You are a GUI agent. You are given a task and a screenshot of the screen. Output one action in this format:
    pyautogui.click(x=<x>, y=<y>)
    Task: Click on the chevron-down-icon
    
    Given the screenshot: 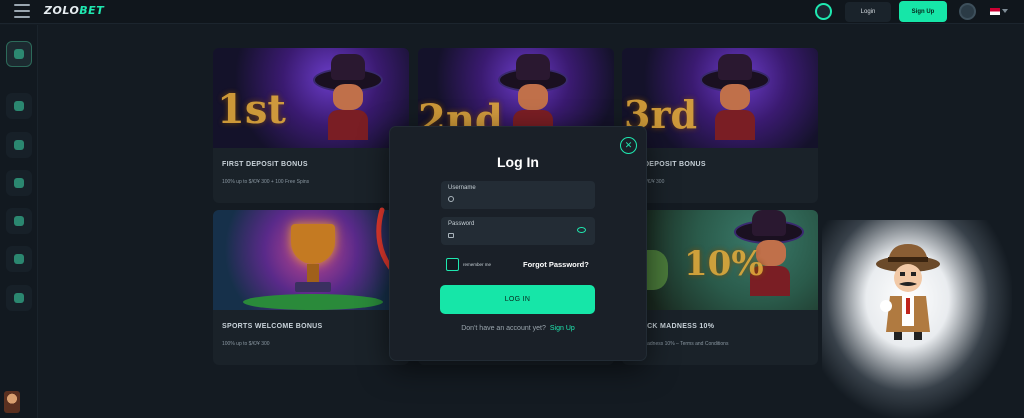 What is the action you would take?
    pyautogui.click(x=1005, y=11)
    